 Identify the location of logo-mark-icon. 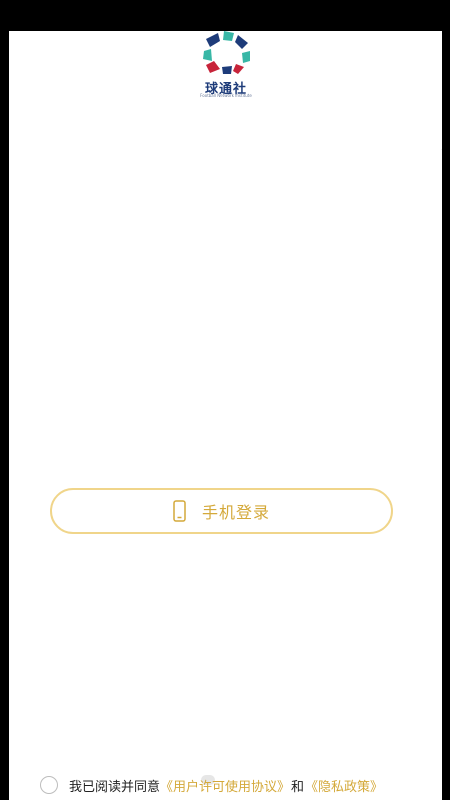
(226, 52).